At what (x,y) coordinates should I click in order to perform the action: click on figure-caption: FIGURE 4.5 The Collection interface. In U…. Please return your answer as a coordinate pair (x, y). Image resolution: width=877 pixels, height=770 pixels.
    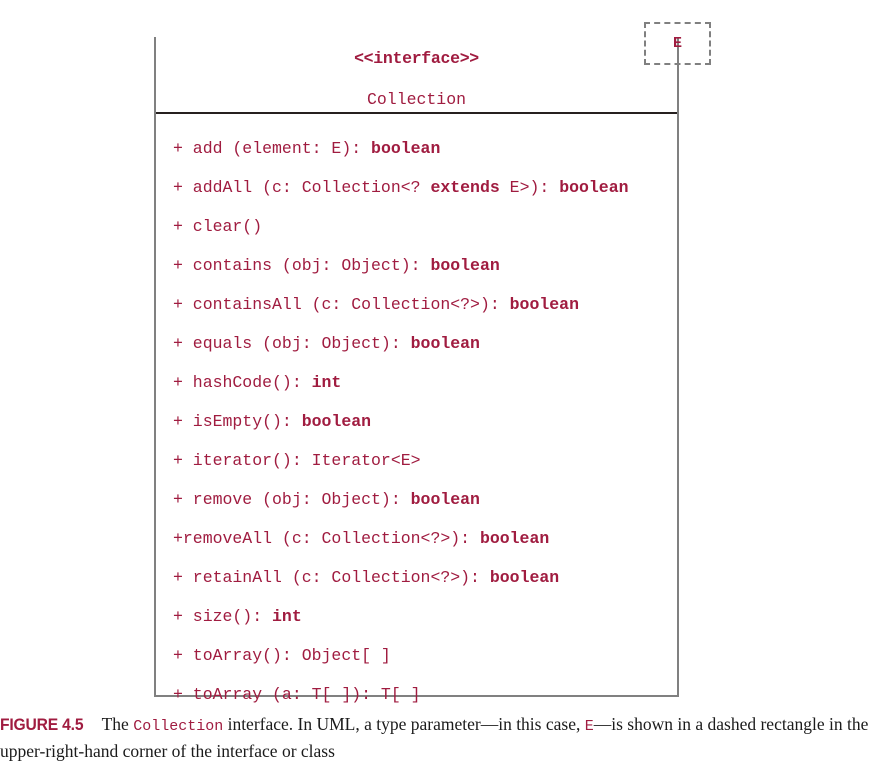
    Looking at the image, I should click on (438, 738).